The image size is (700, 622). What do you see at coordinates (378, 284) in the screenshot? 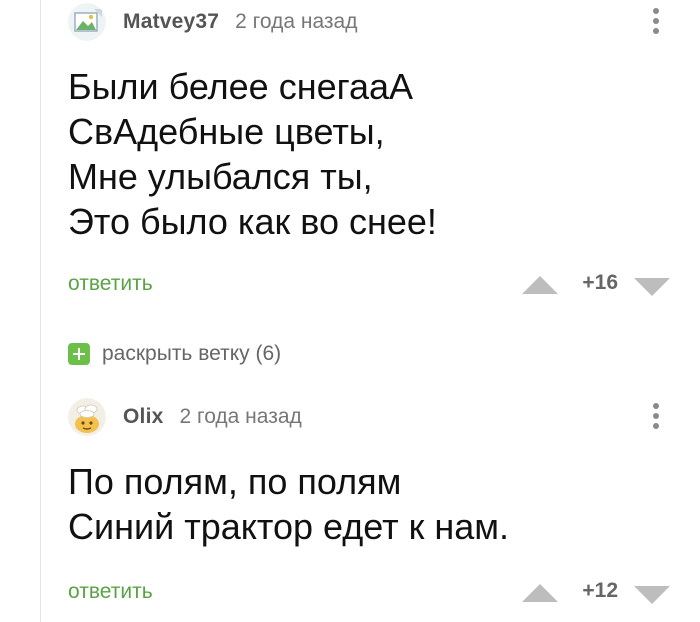
I see `comment-footer: ответить +16` at bounding box center [378, 284].